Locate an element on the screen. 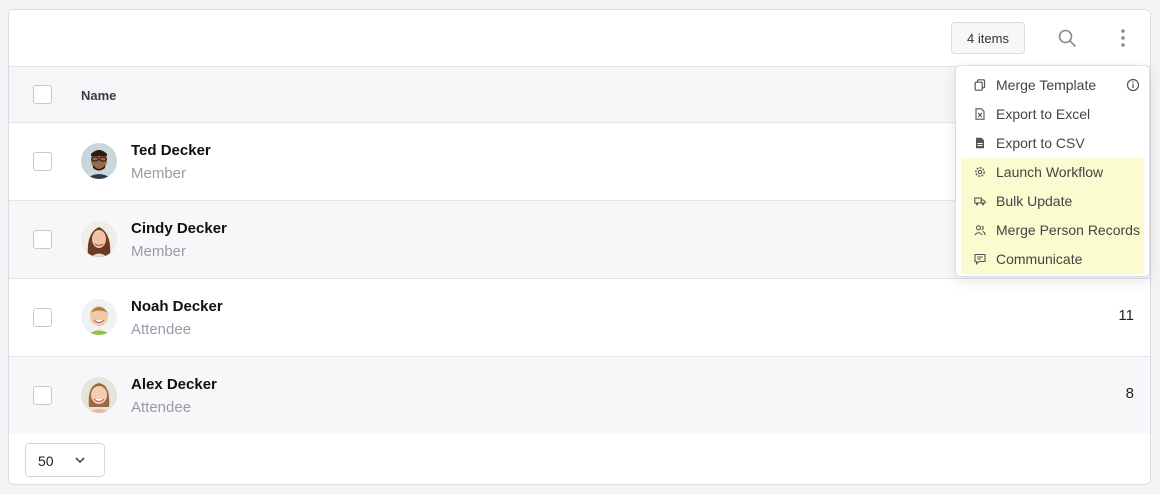 The width and height of the screenshot is (1160, 494). grid-toolbar: 4 items is located at coordinates (579, 38).